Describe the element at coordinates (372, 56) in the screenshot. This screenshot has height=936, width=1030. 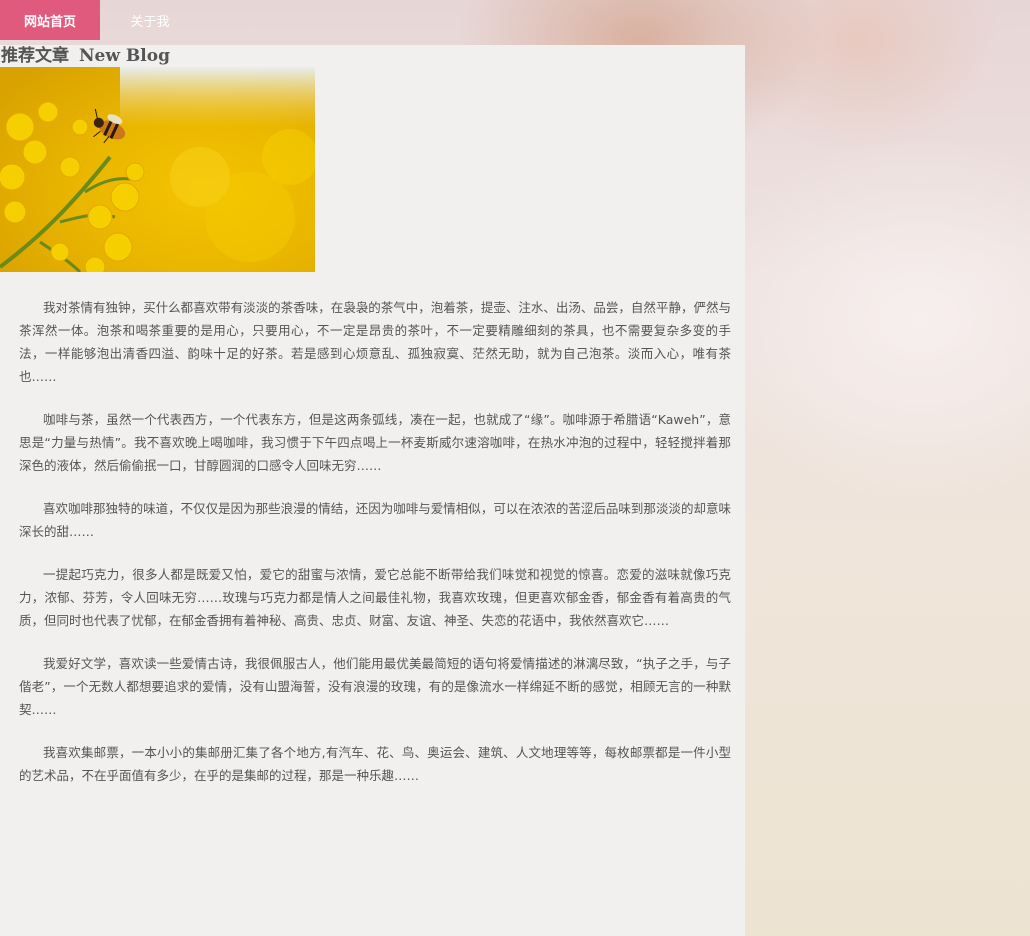
I see `section-heading: 推荐文章 New Blog` at that location.